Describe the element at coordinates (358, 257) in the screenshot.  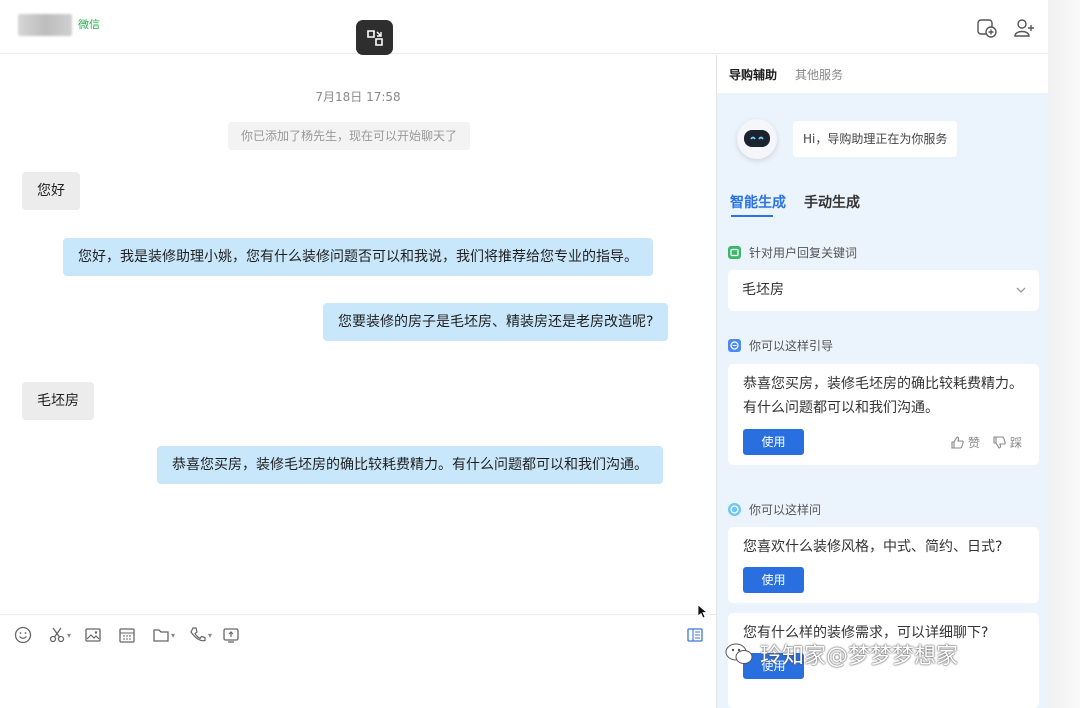
I see `message-bubble-sent: 您好，我是装修助理小姚，您有什么装修问题否可以和我说，我们将推荐给您专业的指导。` at that location.